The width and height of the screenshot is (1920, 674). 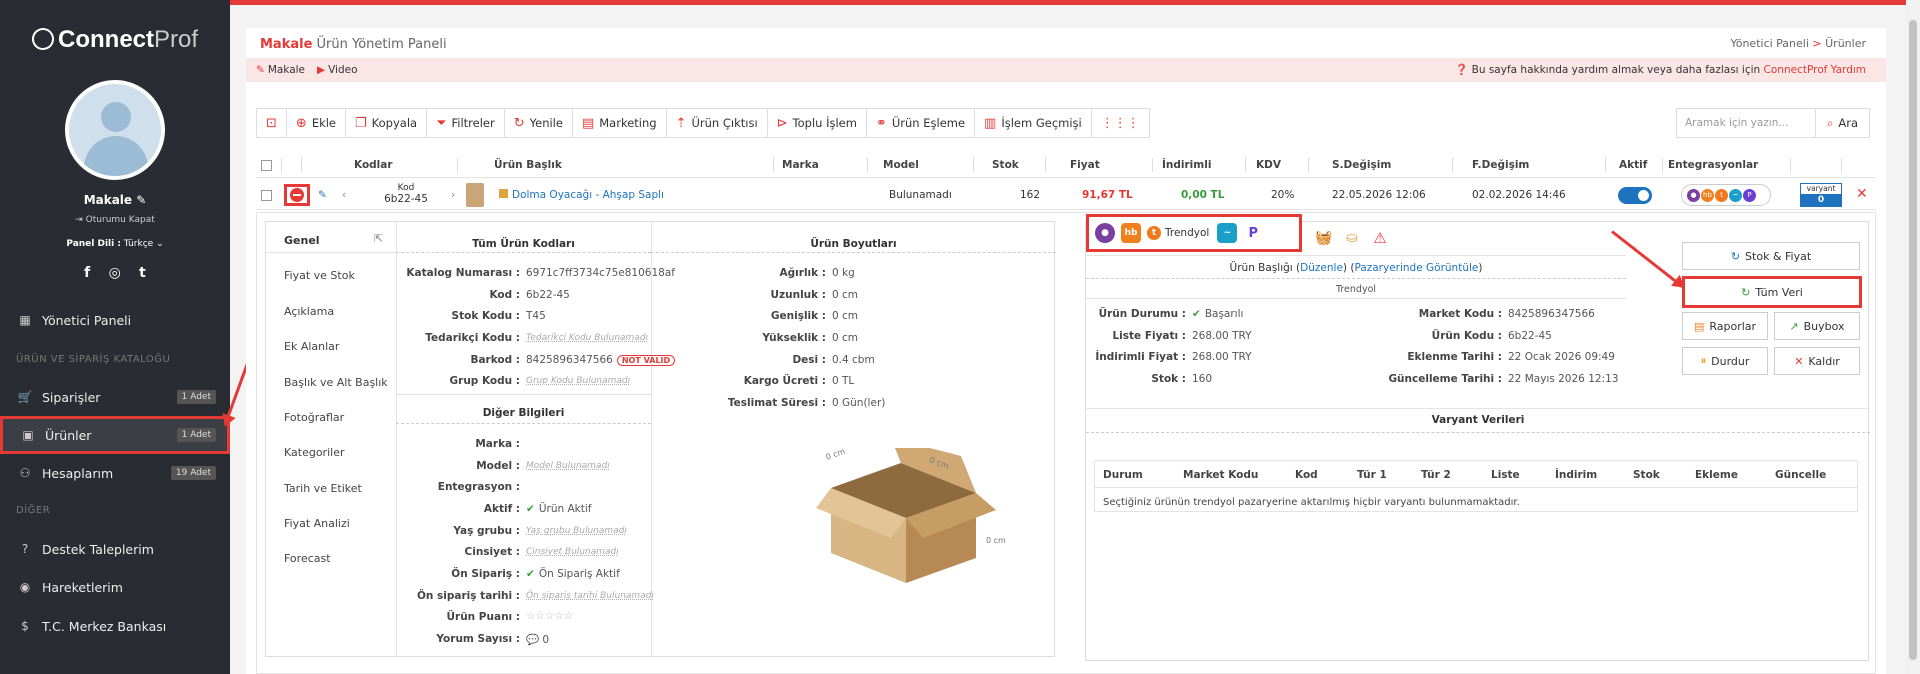 What do you see at coordinates (1913, 337) in the screenshot?
I see `scrollbar` at bounding box center [1913, 337].